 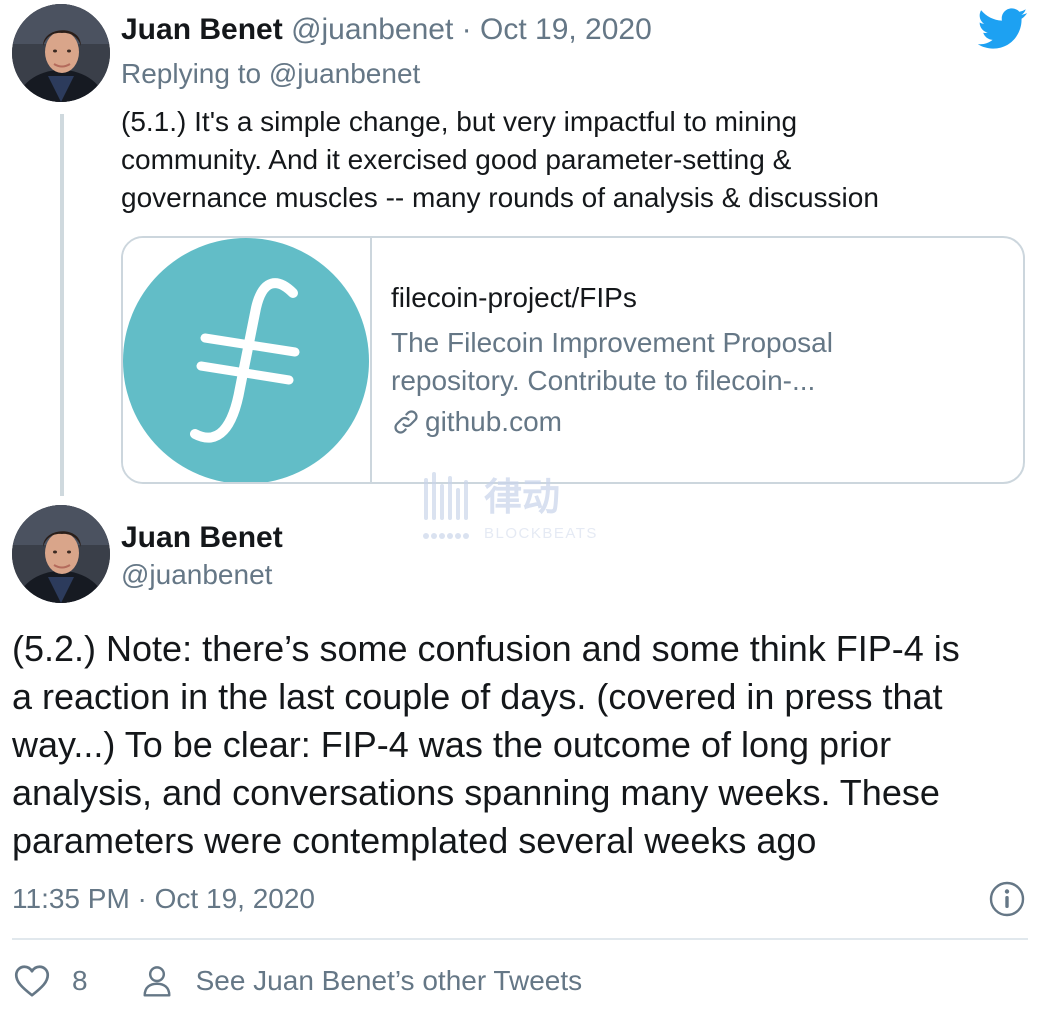 I want to click on action-divider, so click(x=520, y=939).